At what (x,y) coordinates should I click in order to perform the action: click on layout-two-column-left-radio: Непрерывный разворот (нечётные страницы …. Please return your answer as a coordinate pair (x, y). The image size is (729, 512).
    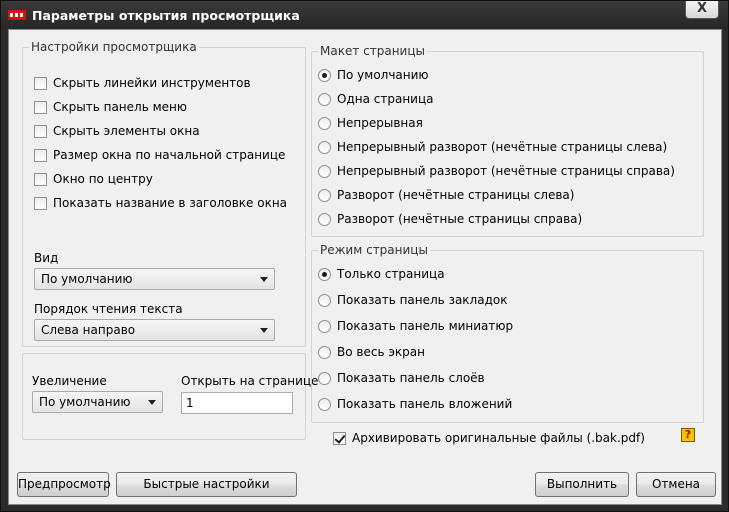
    Looking at the image, I should click on (492, 147).